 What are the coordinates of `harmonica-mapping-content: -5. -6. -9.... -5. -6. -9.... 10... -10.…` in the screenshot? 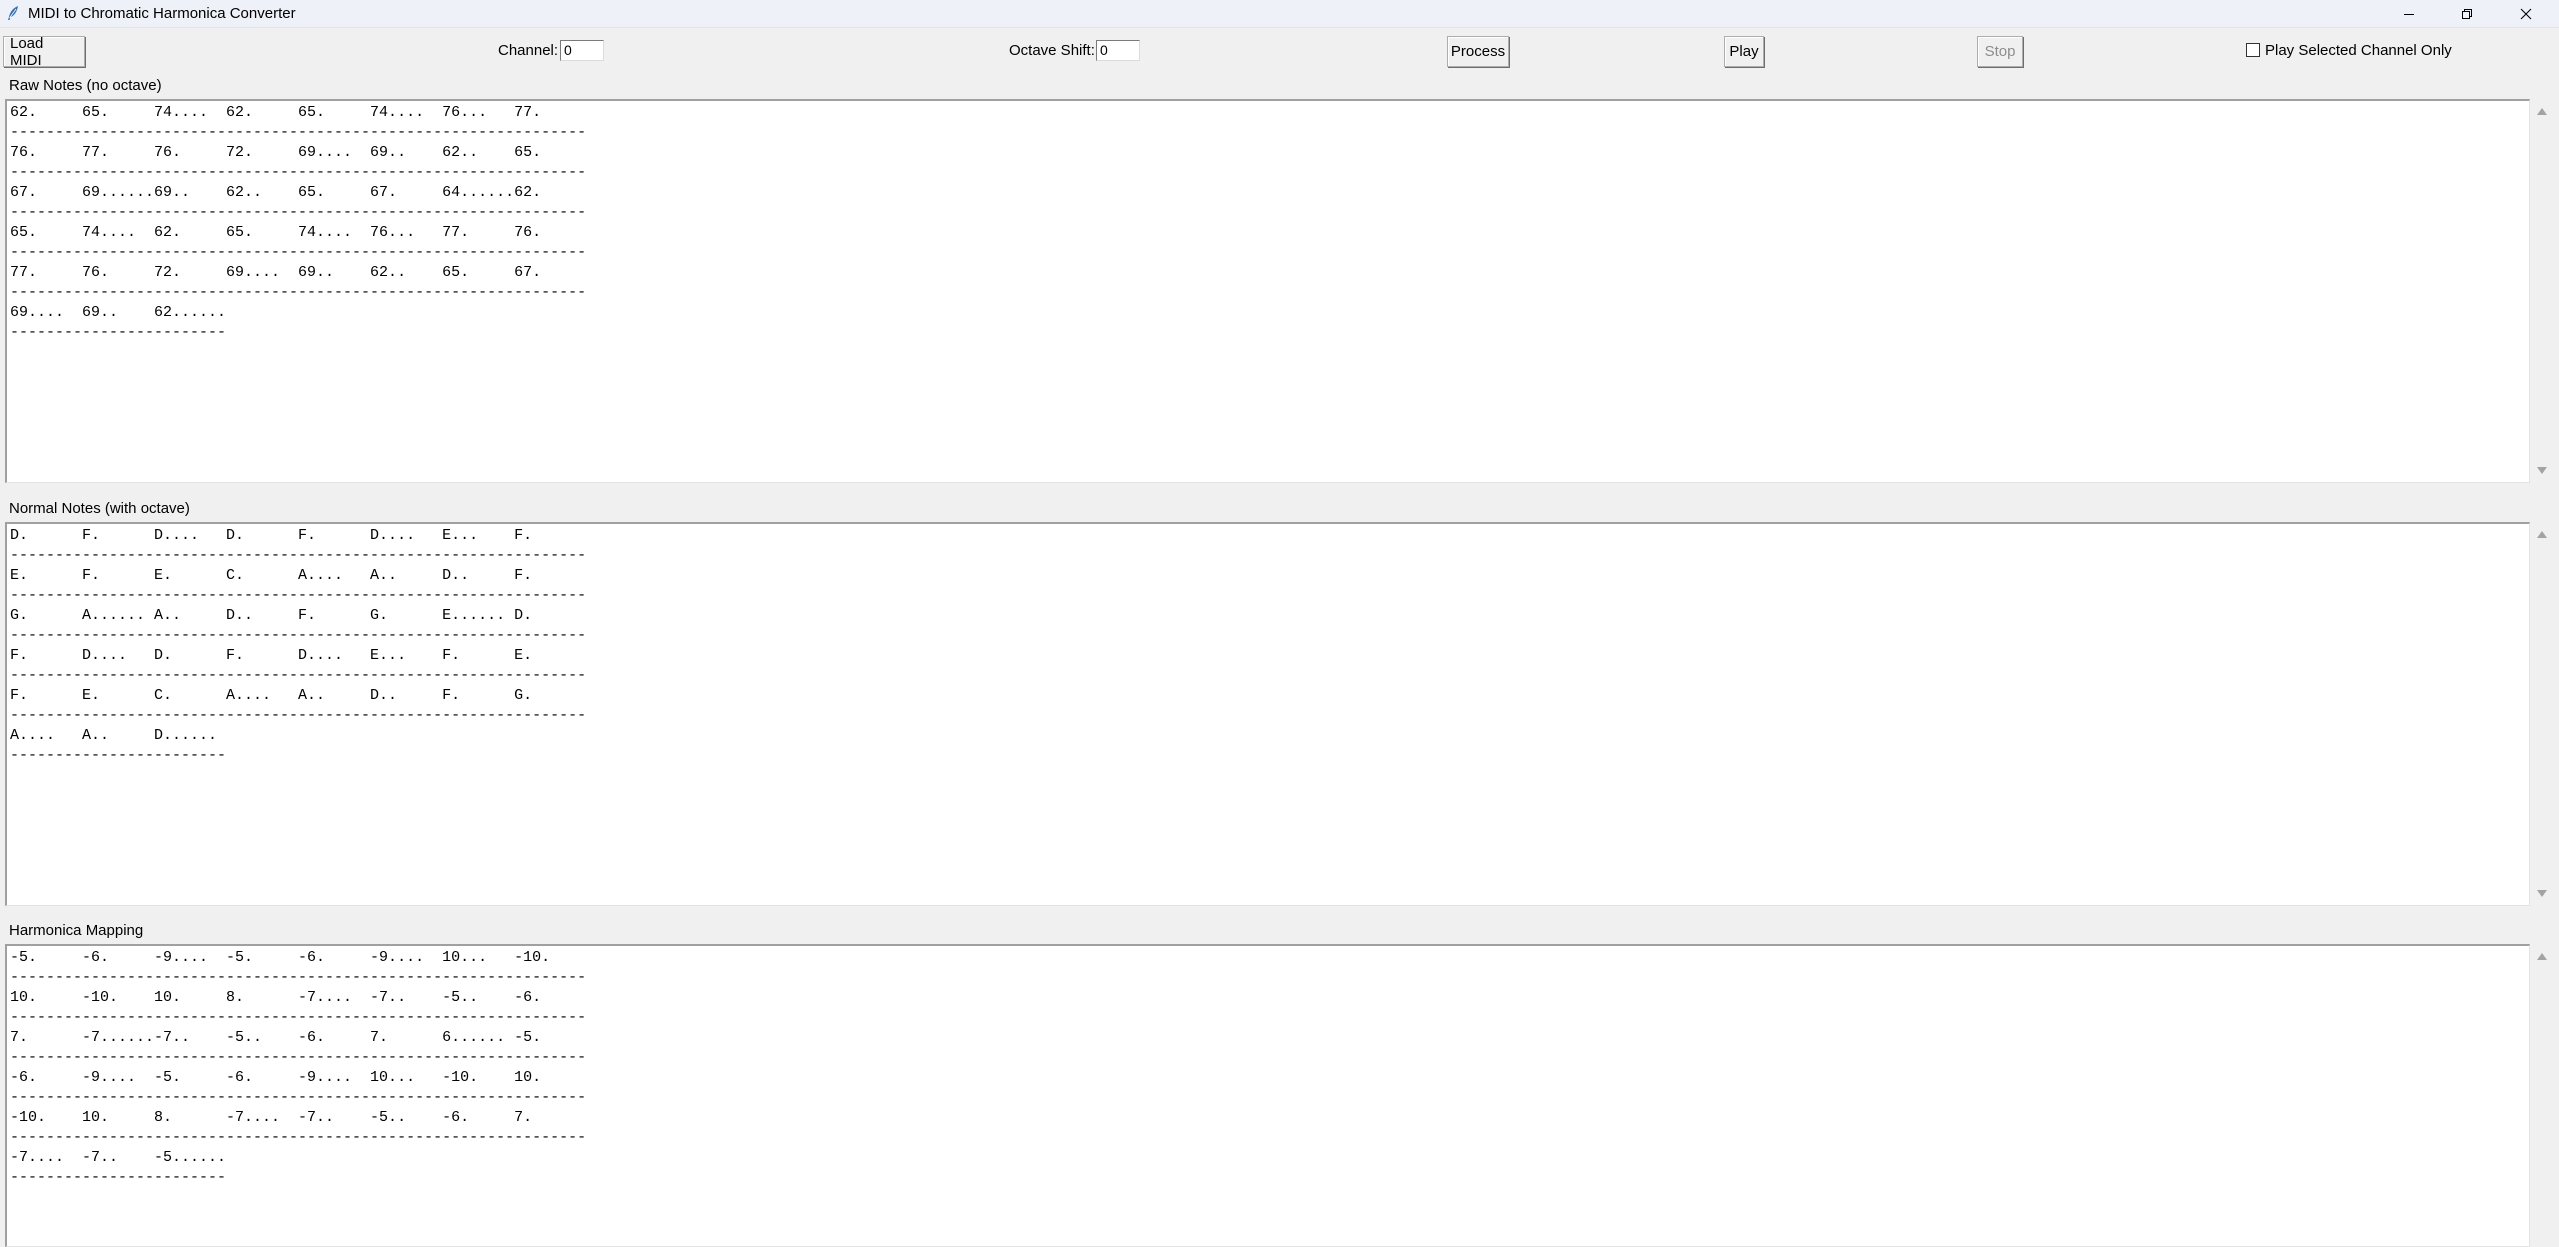 It's located at (298, 1067).